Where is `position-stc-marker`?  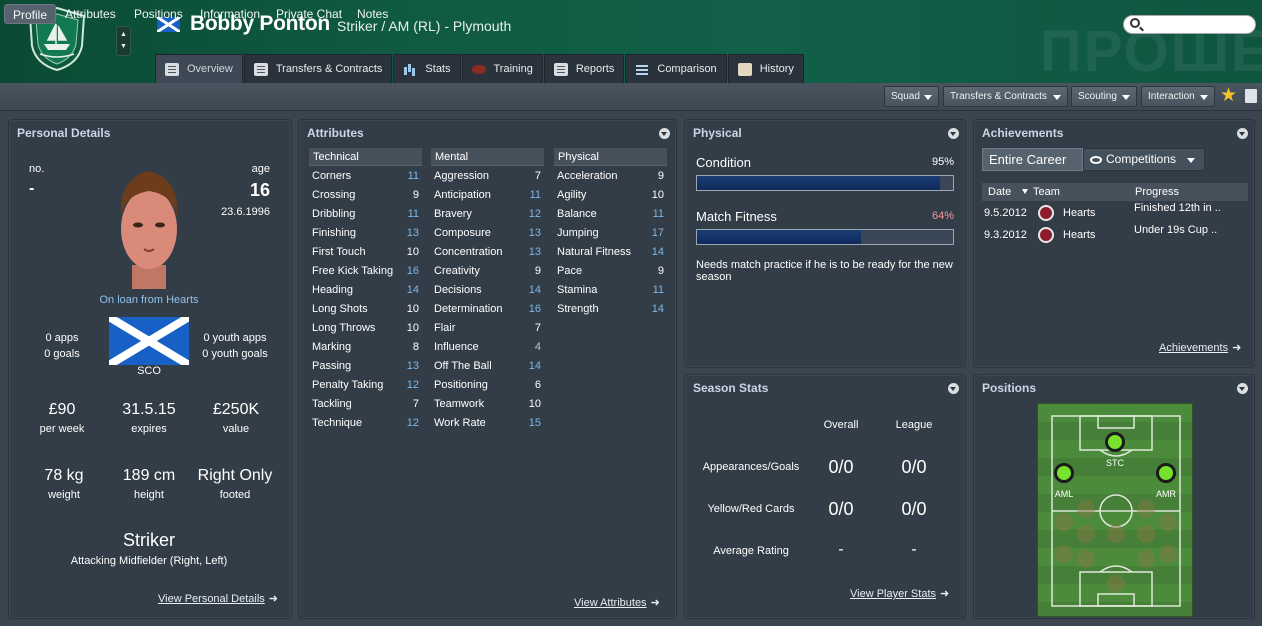 position-stc-marker is located at coordinates (1115, 442).